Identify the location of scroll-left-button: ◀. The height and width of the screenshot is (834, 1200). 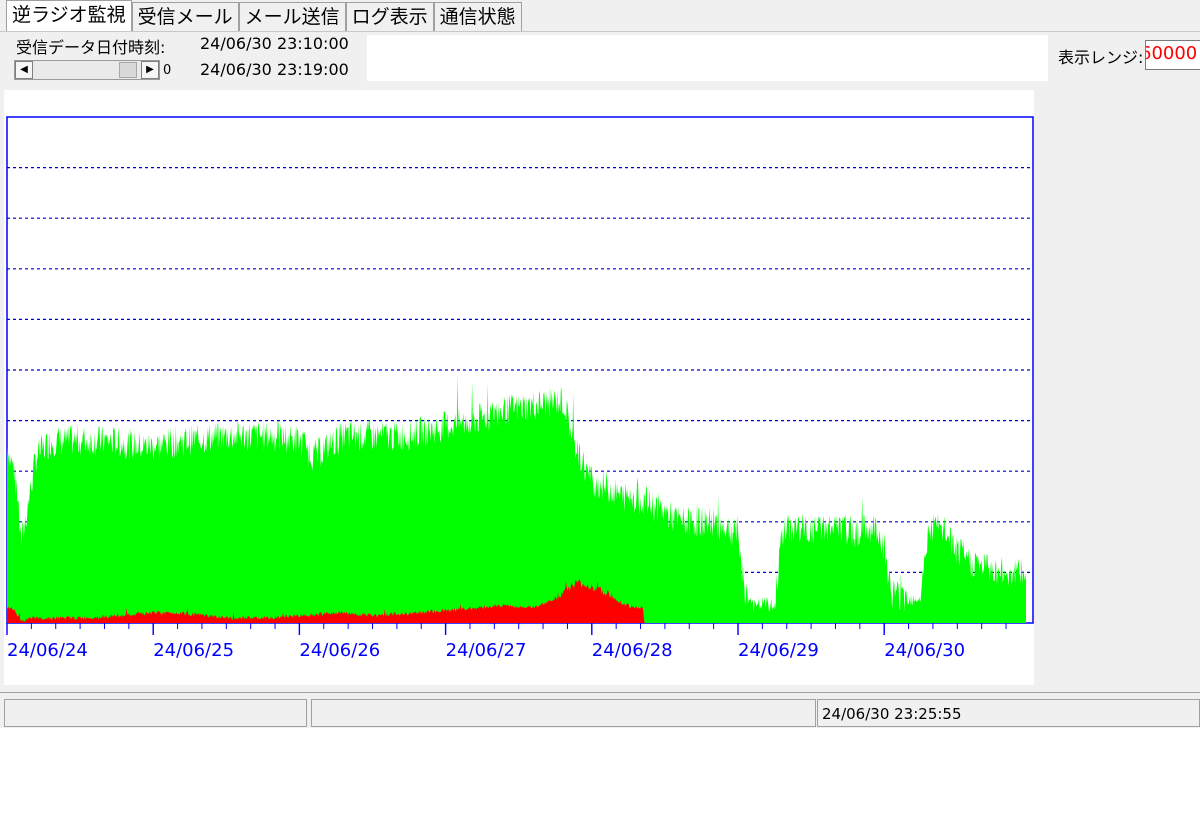
(24, 70).